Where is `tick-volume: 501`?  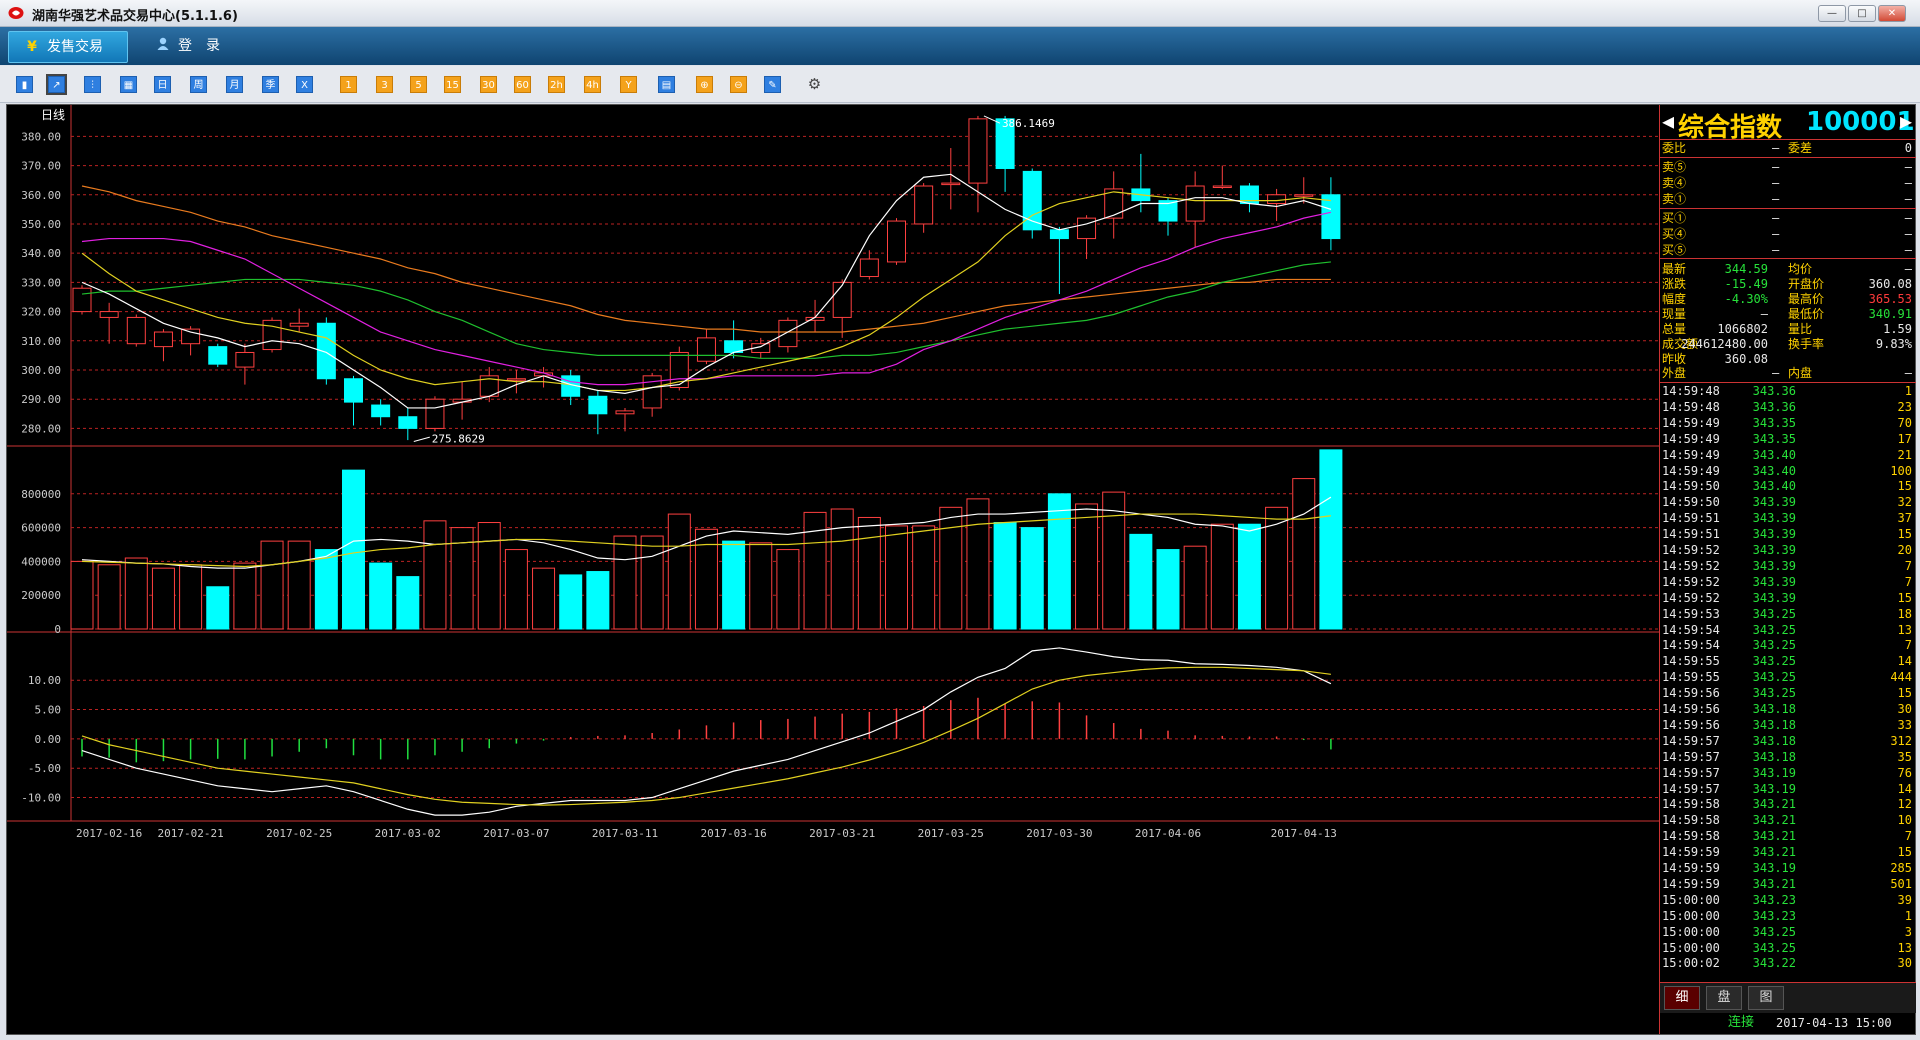 tick-volume: 501 is located at coordinates (1901, 883).